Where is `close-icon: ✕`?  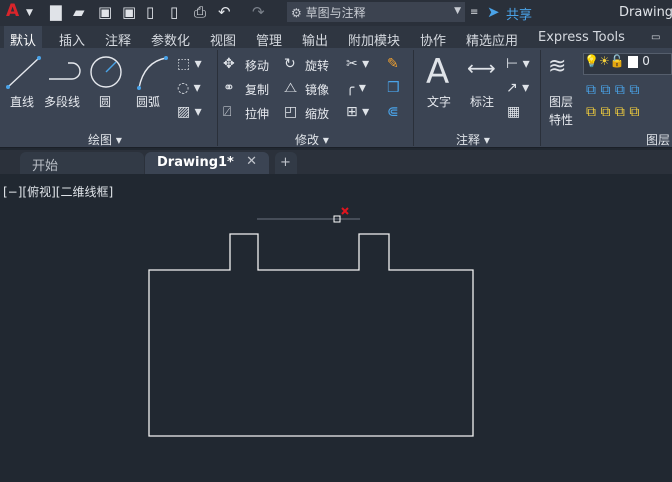
close-icon: ✕ is located at coordinates (251, 161).